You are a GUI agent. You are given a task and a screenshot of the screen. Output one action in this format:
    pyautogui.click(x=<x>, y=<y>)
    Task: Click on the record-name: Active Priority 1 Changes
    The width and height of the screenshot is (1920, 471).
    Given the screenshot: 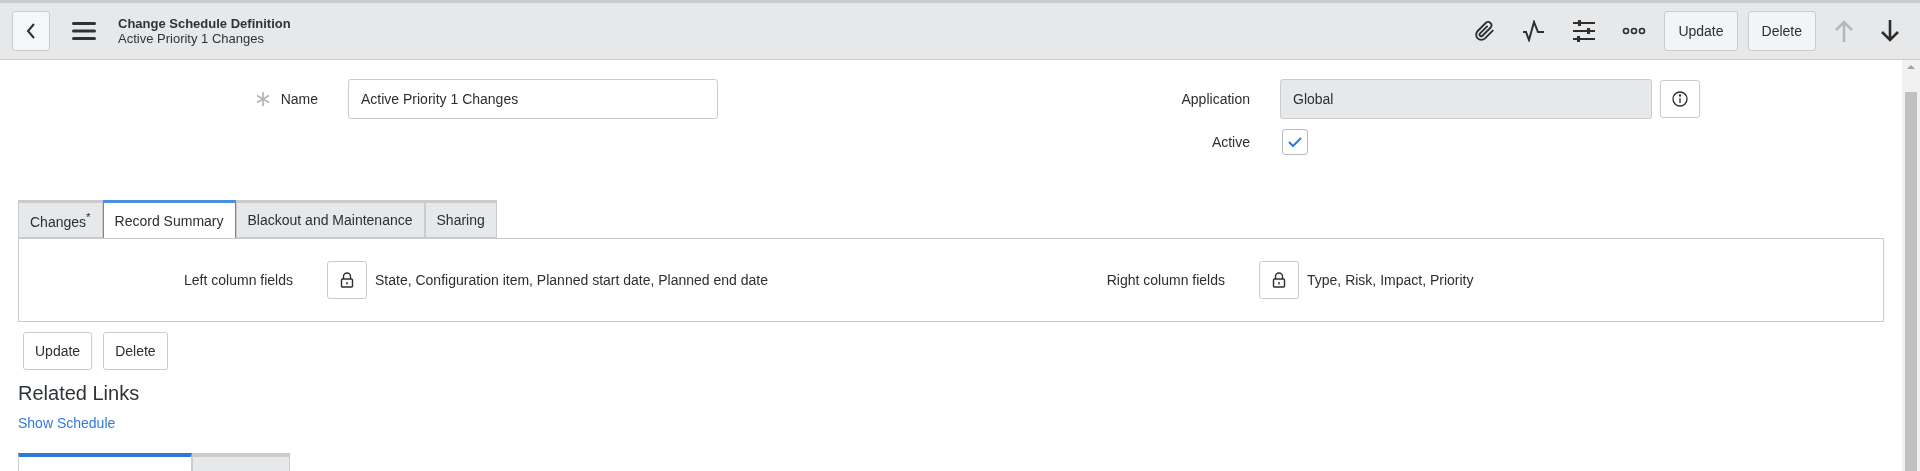 What is the action you would take?
    pyautogui.click(x=191, y=38)
    